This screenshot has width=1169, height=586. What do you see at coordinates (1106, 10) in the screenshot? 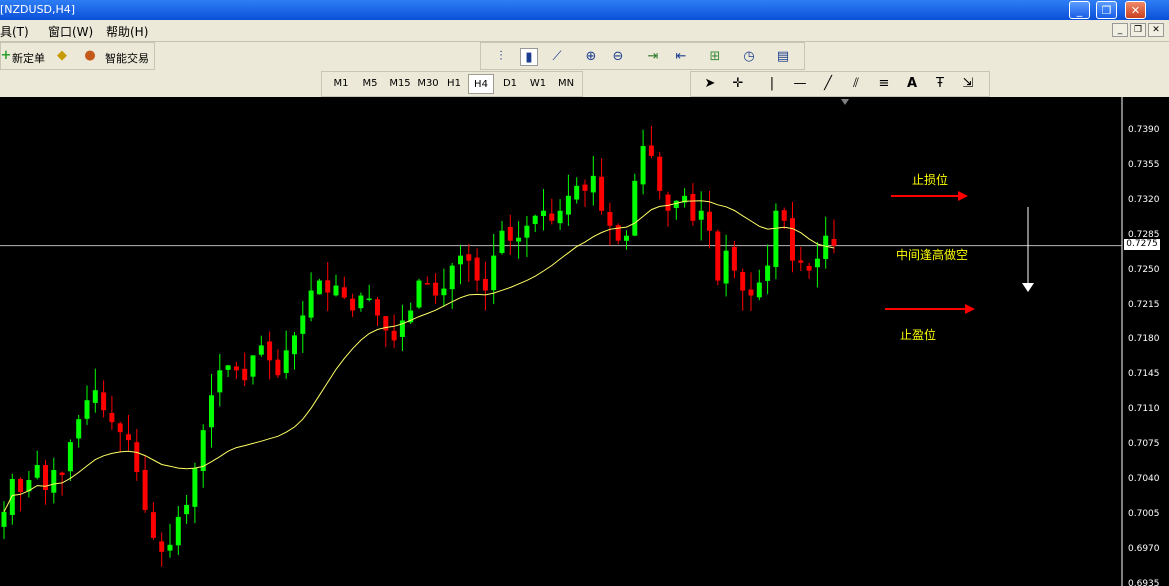
I see `restore-button: ❐` at bounding box center [1106, 10].